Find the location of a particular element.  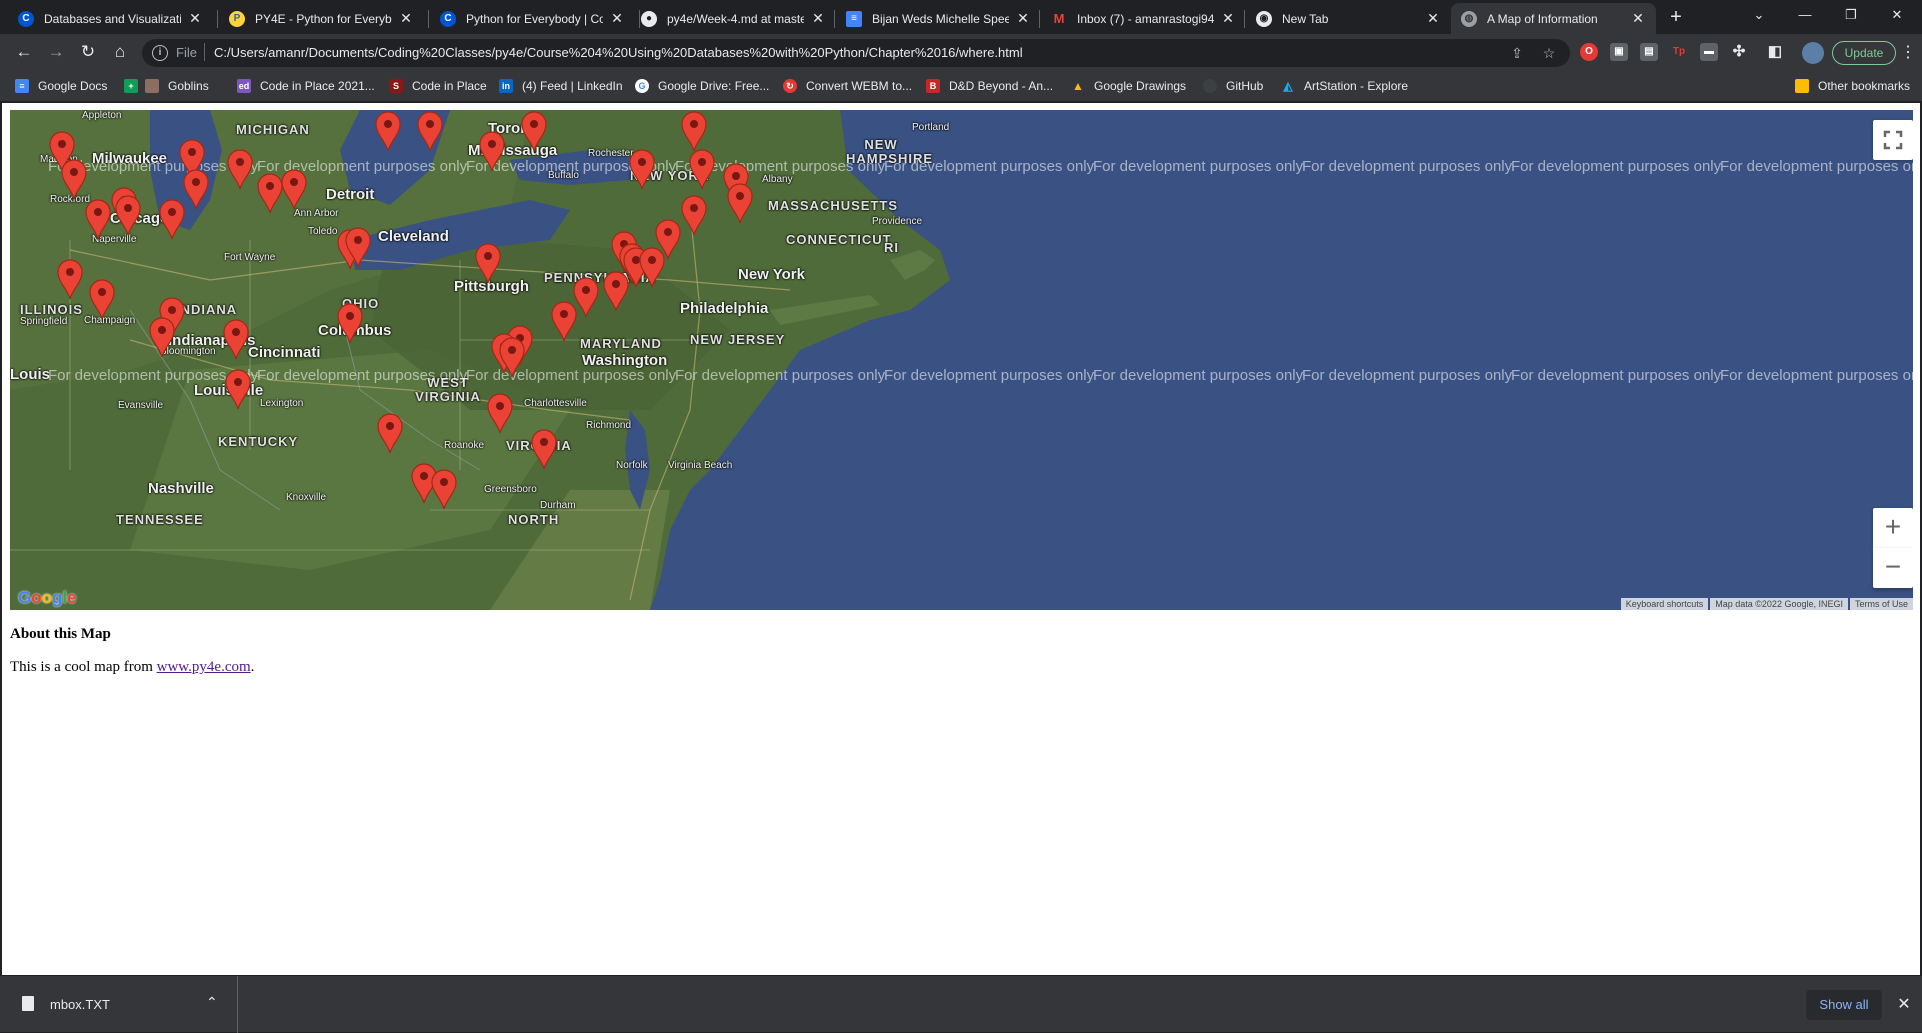

keyboard-shortcuts-link: Keyboard shortcuts is located at coordinates (1664, 604).